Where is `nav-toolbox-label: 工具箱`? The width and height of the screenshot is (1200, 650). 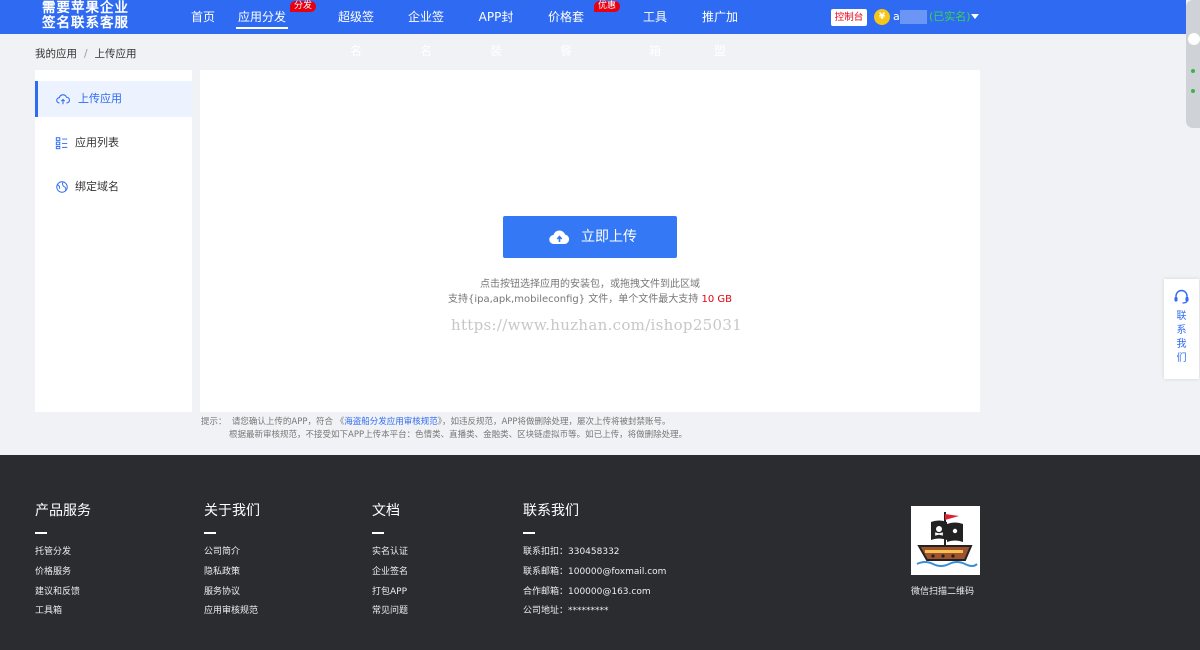 nav-toolbox-label: 工具箱 is located at coordinates (654, 34).